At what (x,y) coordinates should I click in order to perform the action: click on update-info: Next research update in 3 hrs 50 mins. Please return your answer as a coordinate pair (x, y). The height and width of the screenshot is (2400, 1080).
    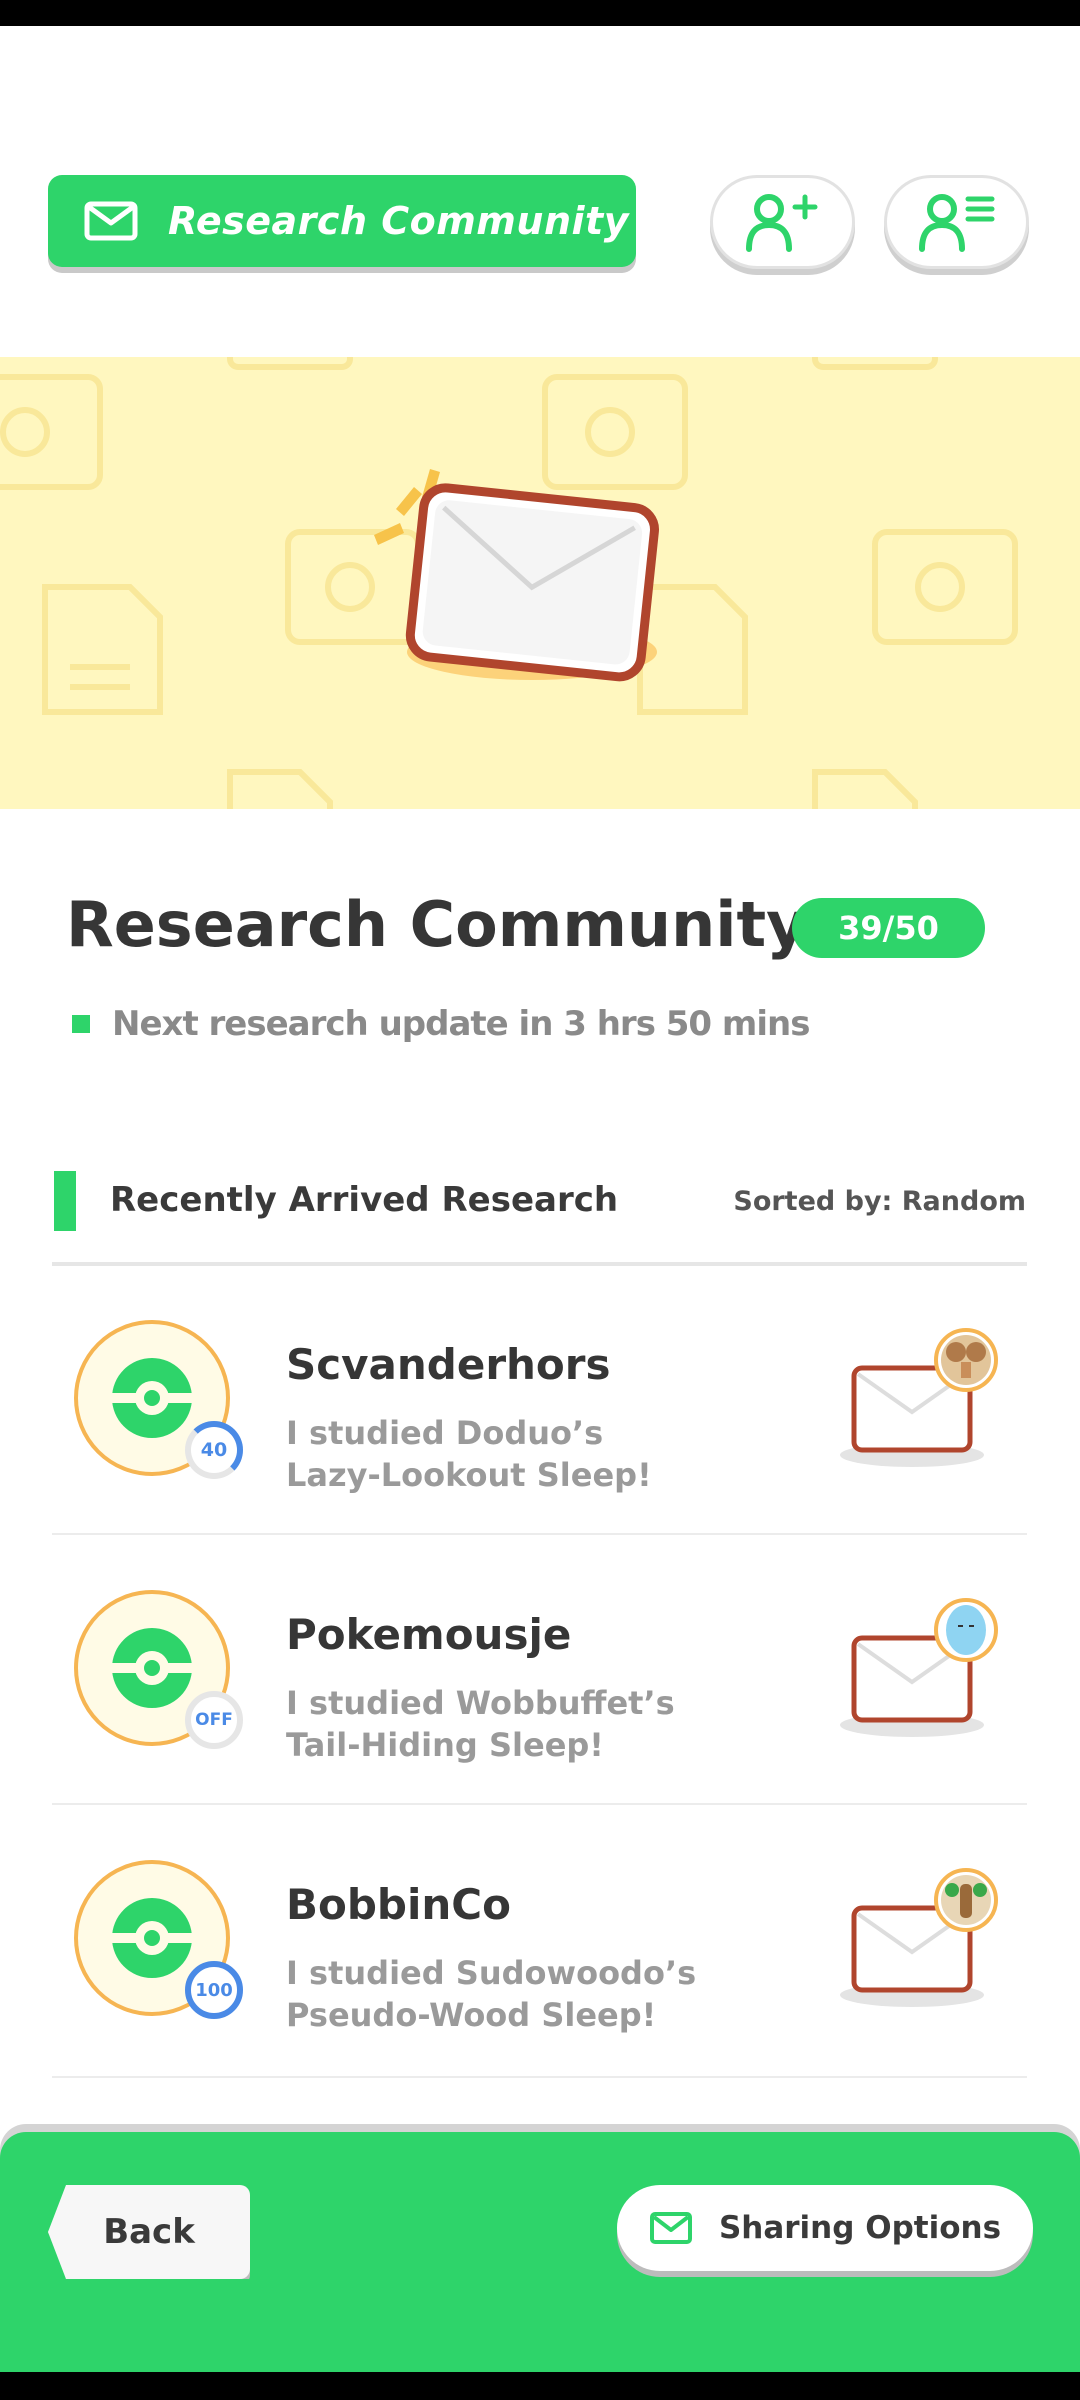
    Looking at the image, I should click on (441, 1024).